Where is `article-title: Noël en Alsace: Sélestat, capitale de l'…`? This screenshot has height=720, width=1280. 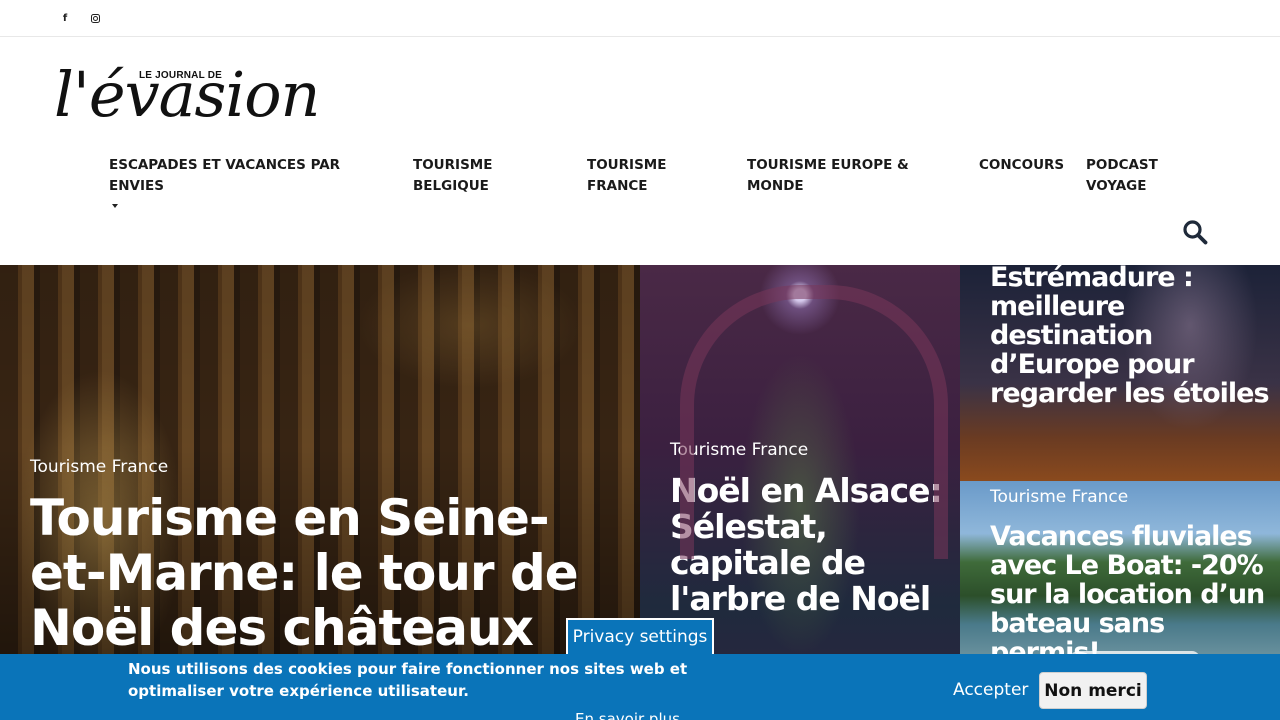
article-title: Noël en Alsace: Sélestat, capitale de l'… is located at coordinates (810, 545).